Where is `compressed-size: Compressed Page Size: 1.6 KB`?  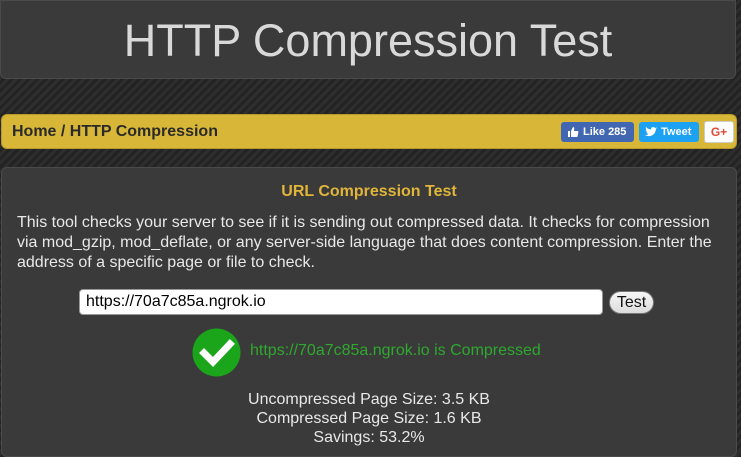 compressed-size: Compressed Page Size: 1.6 KB is located at coordinates (369, 418).